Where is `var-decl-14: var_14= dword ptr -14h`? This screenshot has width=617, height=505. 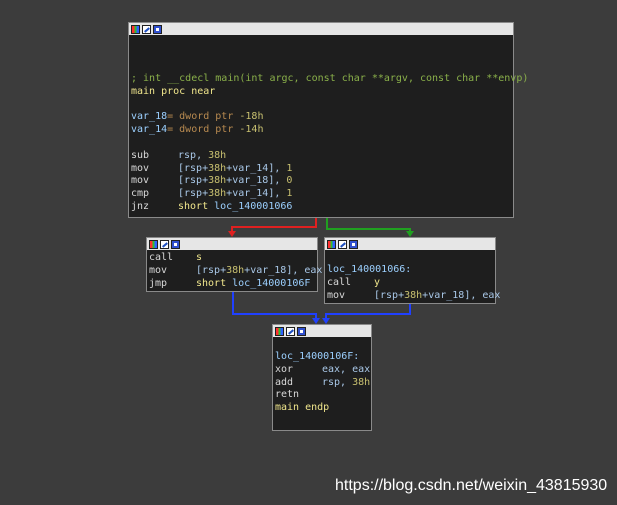 var-decl-14: var_14= dword ptr -14h is located at coordinates (321, 130).